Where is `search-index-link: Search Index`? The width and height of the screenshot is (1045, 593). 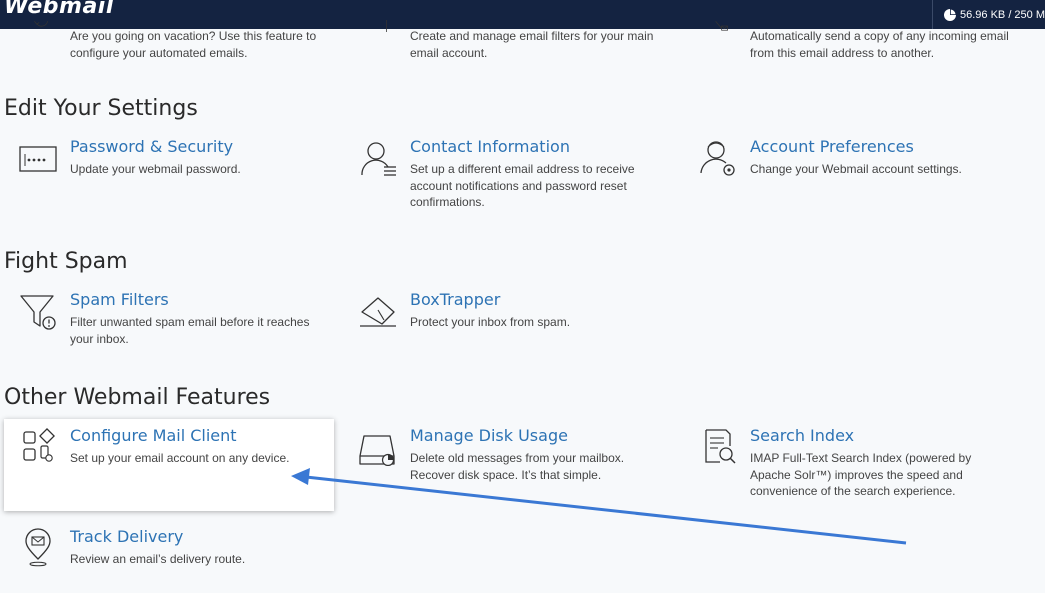 search-index-link: Search Index is located at coordinates (802, 435).